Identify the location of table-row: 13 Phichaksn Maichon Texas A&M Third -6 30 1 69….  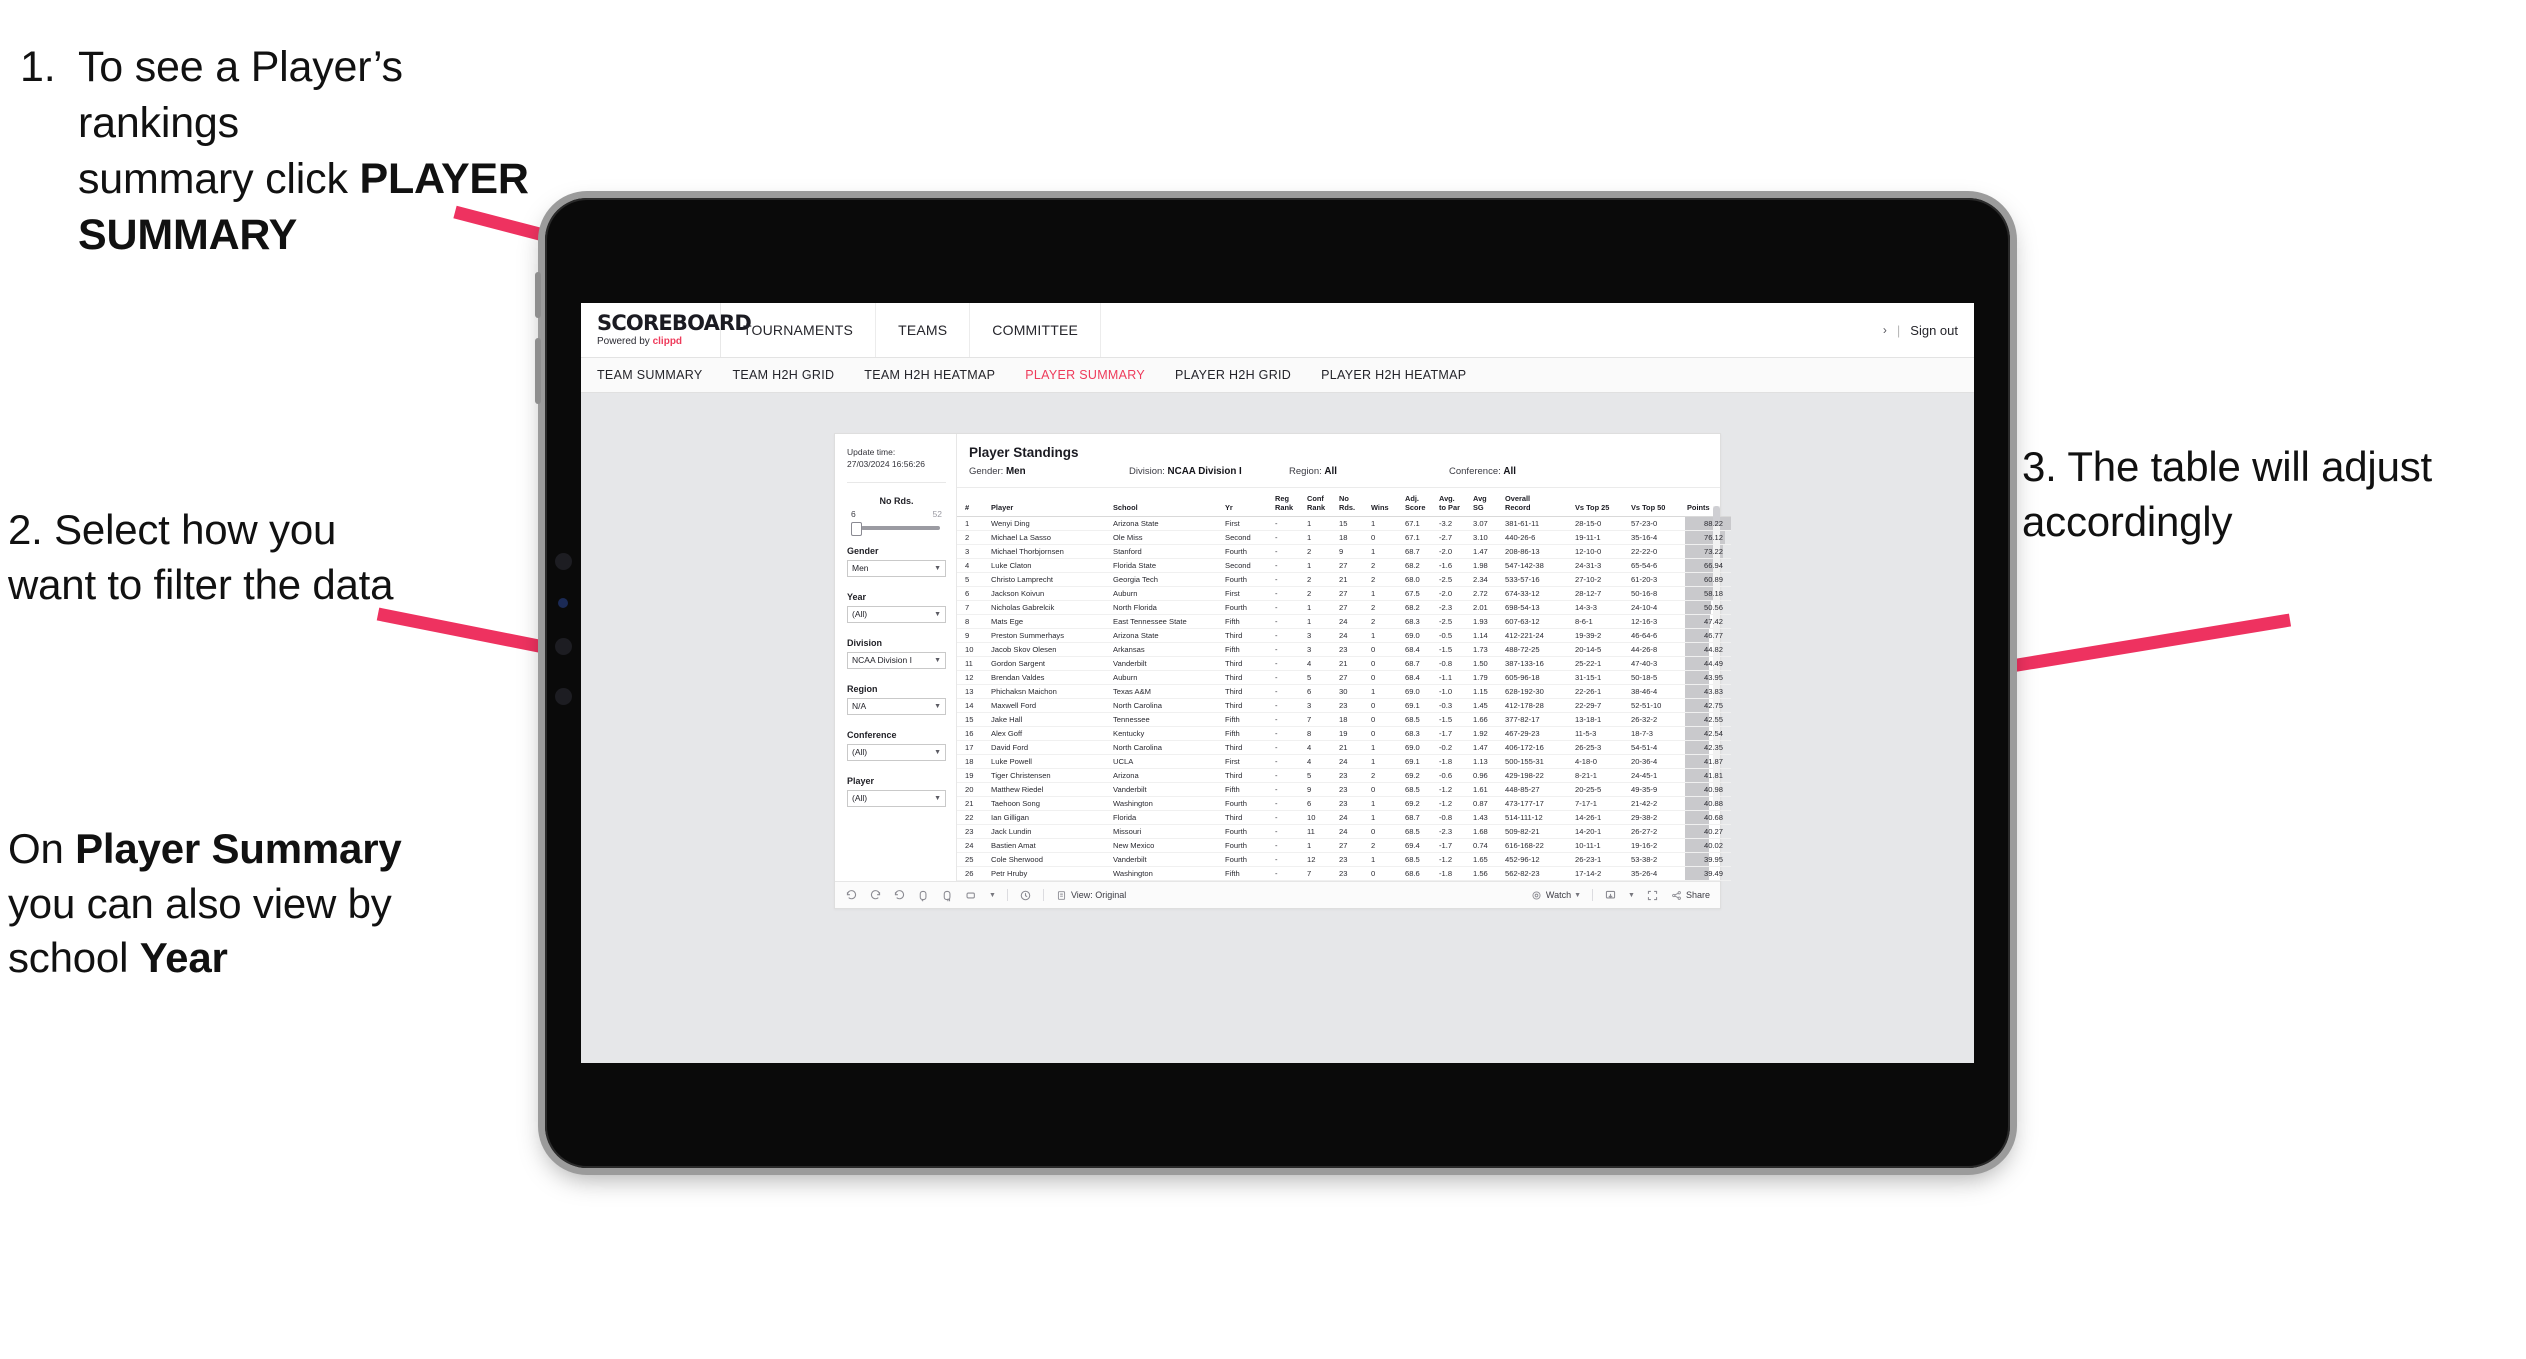
(1344, 692).